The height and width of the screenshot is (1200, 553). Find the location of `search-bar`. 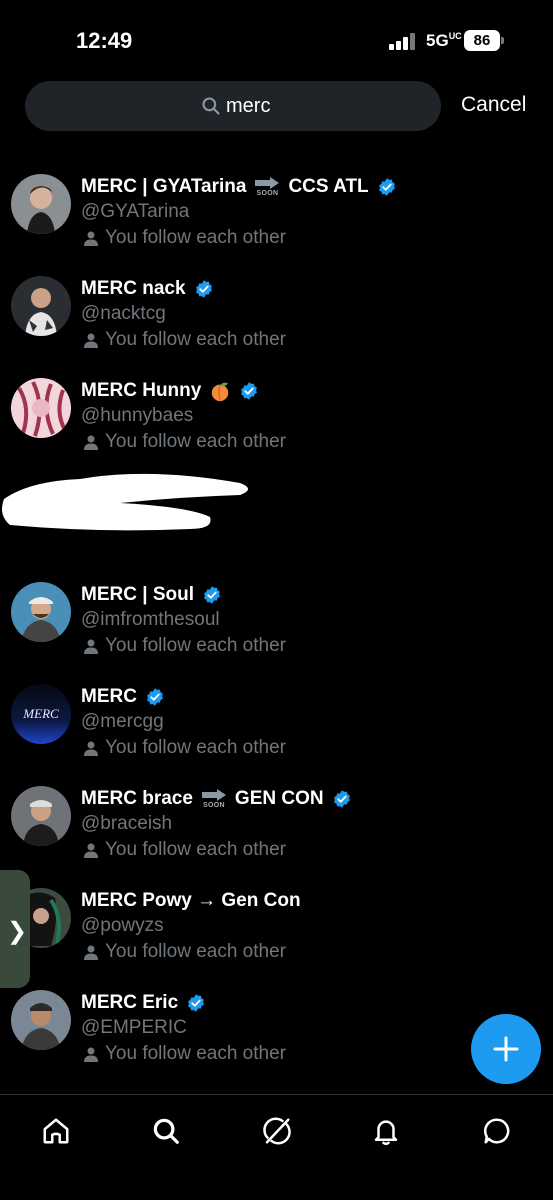

search-bar is located at coordinates (233, 106).